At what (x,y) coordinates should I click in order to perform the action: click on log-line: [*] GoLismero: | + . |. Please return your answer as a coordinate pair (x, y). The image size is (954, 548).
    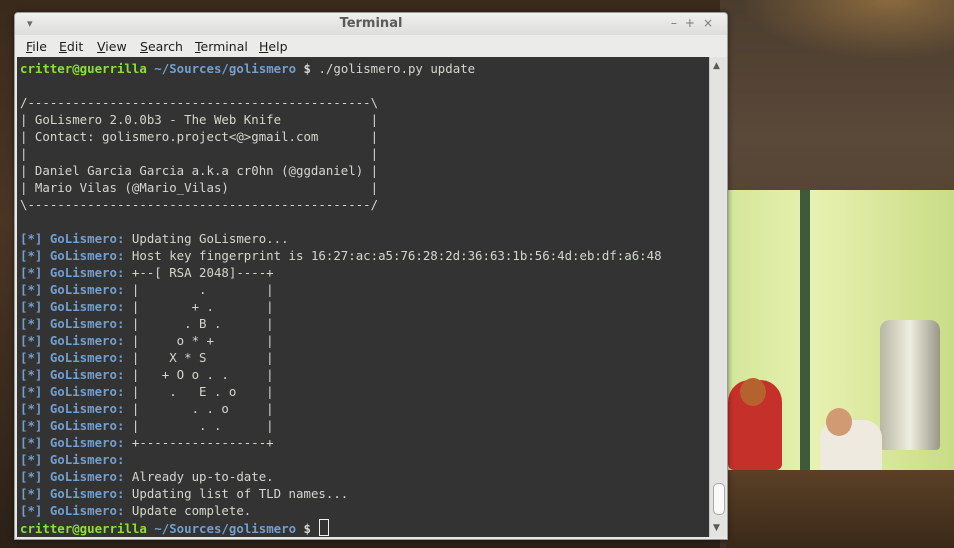
    Looking at the image, I should click on (341, 306).